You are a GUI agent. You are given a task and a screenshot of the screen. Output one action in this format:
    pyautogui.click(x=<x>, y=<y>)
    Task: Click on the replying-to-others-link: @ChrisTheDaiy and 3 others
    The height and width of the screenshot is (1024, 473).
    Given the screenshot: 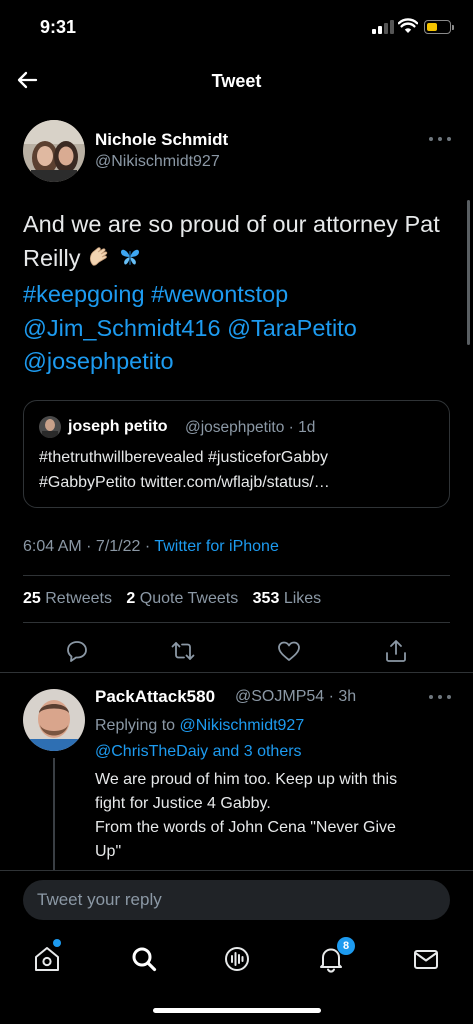 What is the action you would take?
    pyautogui.click(x=198, y=751)
    